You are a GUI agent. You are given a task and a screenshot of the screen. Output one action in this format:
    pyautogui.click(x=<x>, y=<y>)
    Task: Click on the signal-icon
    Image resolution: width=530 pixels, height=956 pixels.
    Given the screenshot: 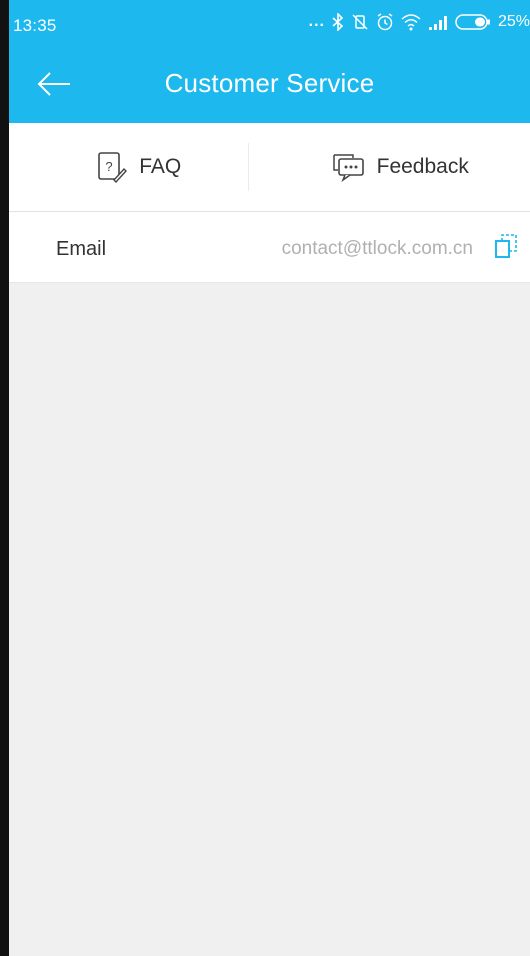 What is the action you would take?
    pyautogui.click(x=438, y=22)
    